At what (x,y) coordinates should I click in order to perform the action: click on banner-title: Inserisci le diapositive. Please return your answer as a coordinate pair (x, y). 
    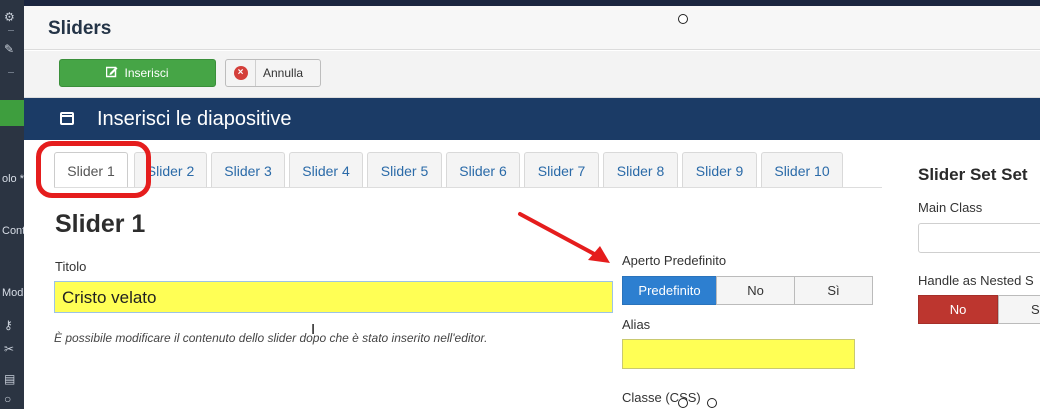
    Looking at the image, I should click on (194, 119).